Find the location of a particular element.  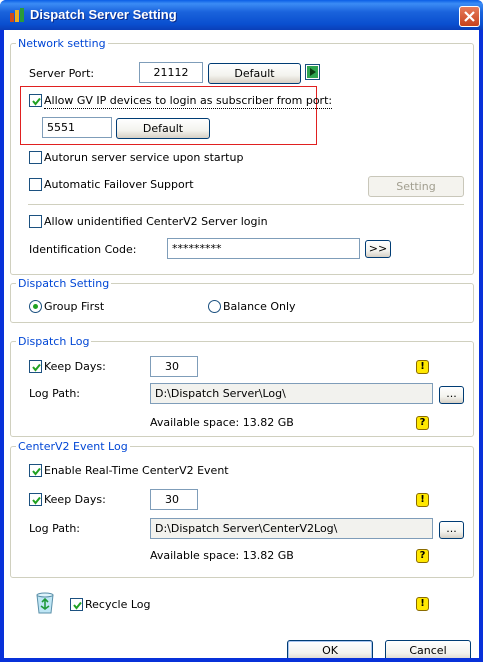

window-title: Dispatch Server Setting is located at coordinates (103, 14).